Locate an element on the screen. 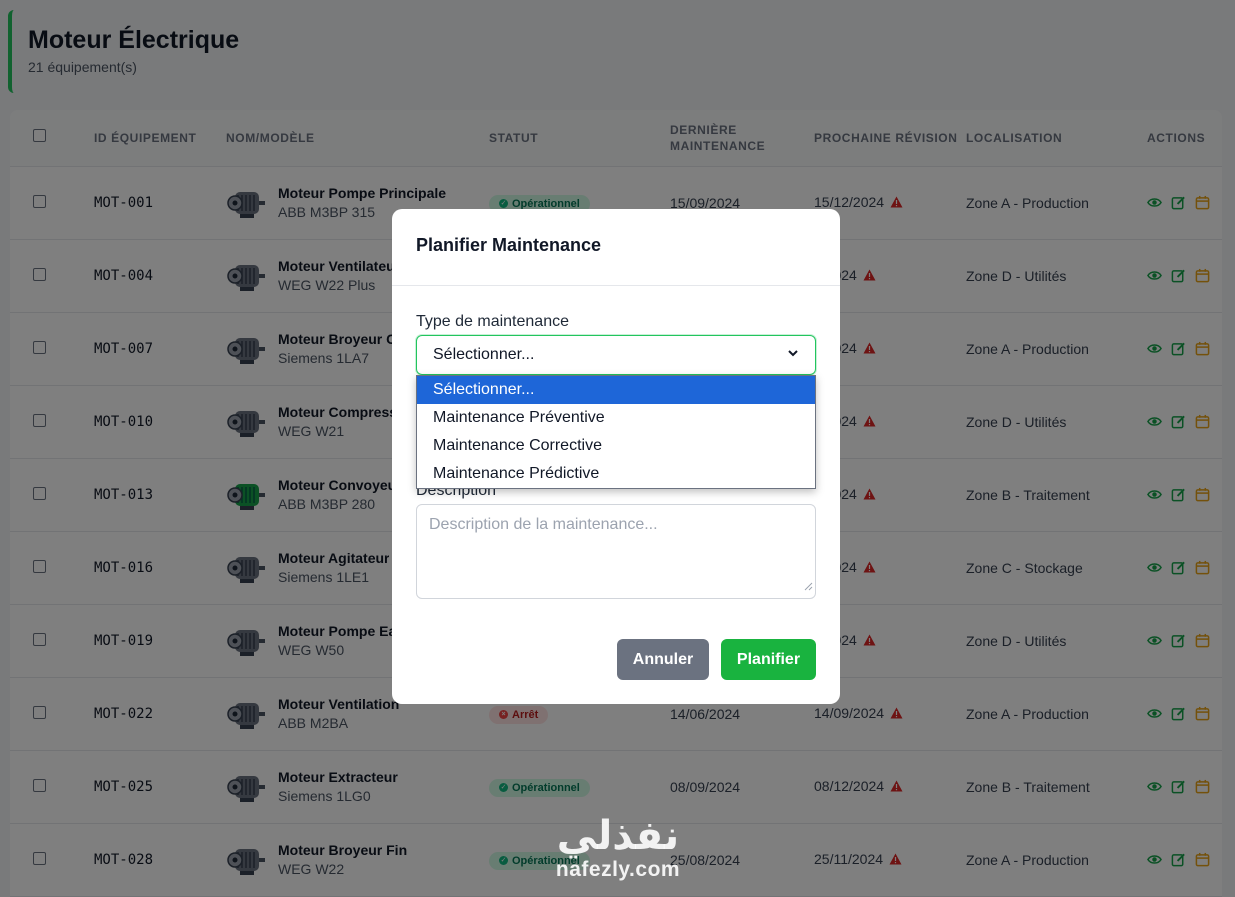 Image resolution: width=1235 pixels, height=897 pixels. chevron-down-icon is located at coordinates (793, 355).